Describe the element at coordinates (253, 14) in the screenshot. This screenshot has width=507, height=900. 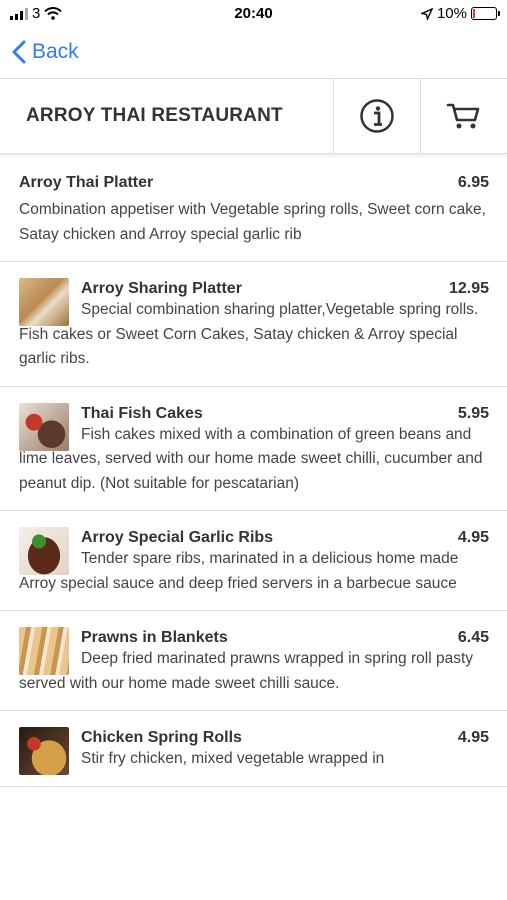
I see `status-bar: 3 20:40 10%` at that location.